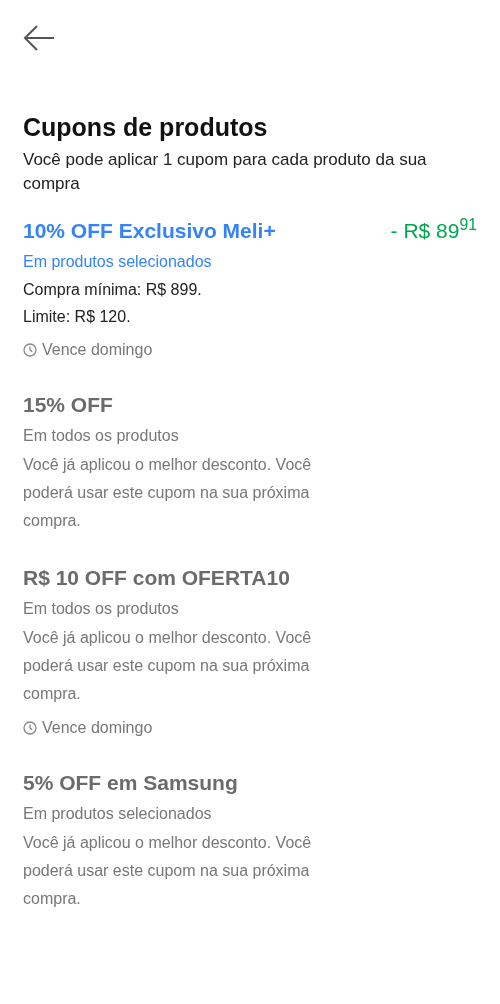 The image size is (500, 1004). Describe the element at coordinates (68, 405) in the screenshot. I see `coupon-title: 15% OFF` at that location.